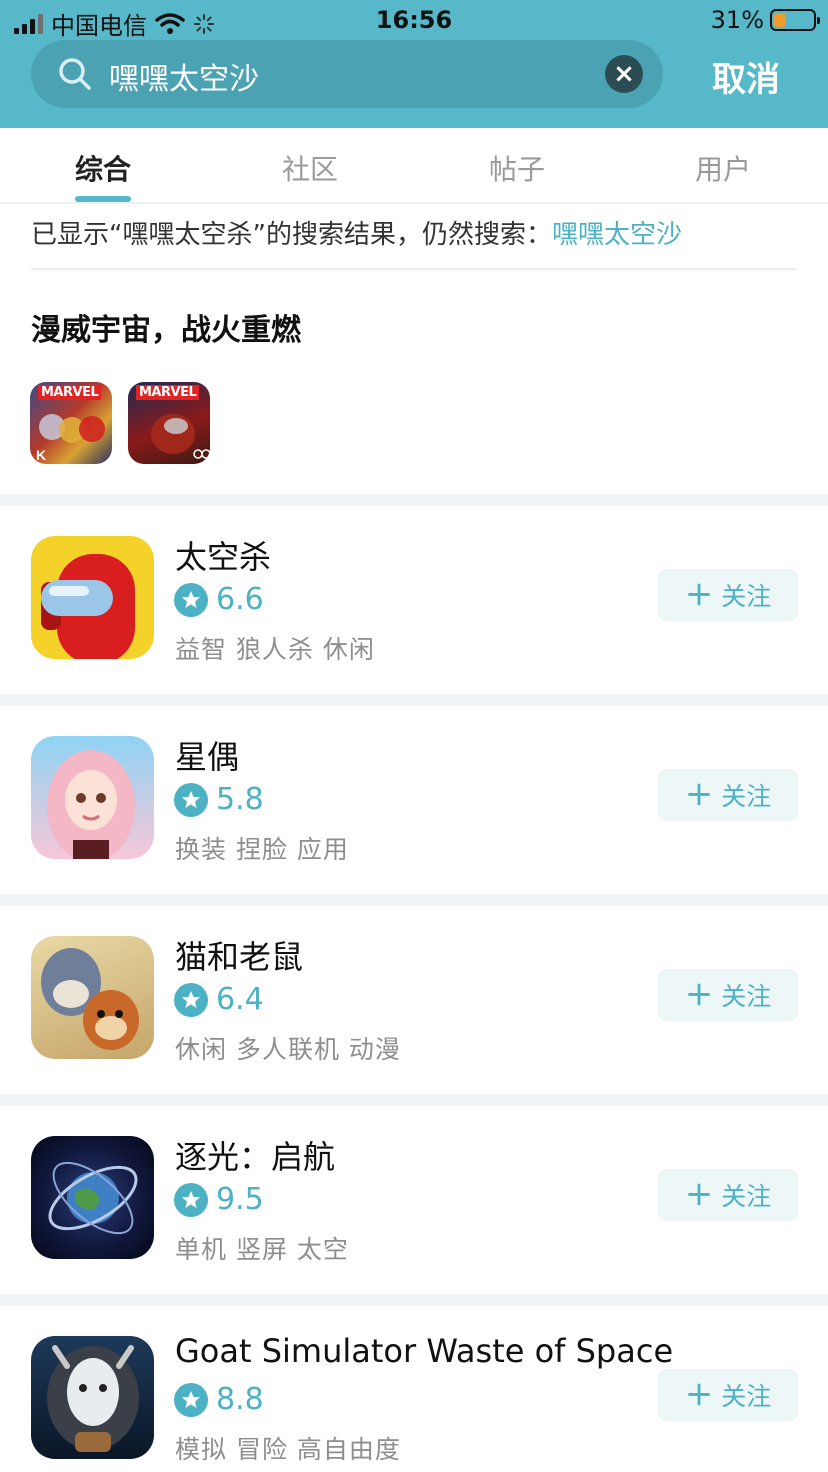 The height and width of the screenshot is (1472, 828). I want to click on original-query-link: 嘿嘿太空沙, so click(617, 235).